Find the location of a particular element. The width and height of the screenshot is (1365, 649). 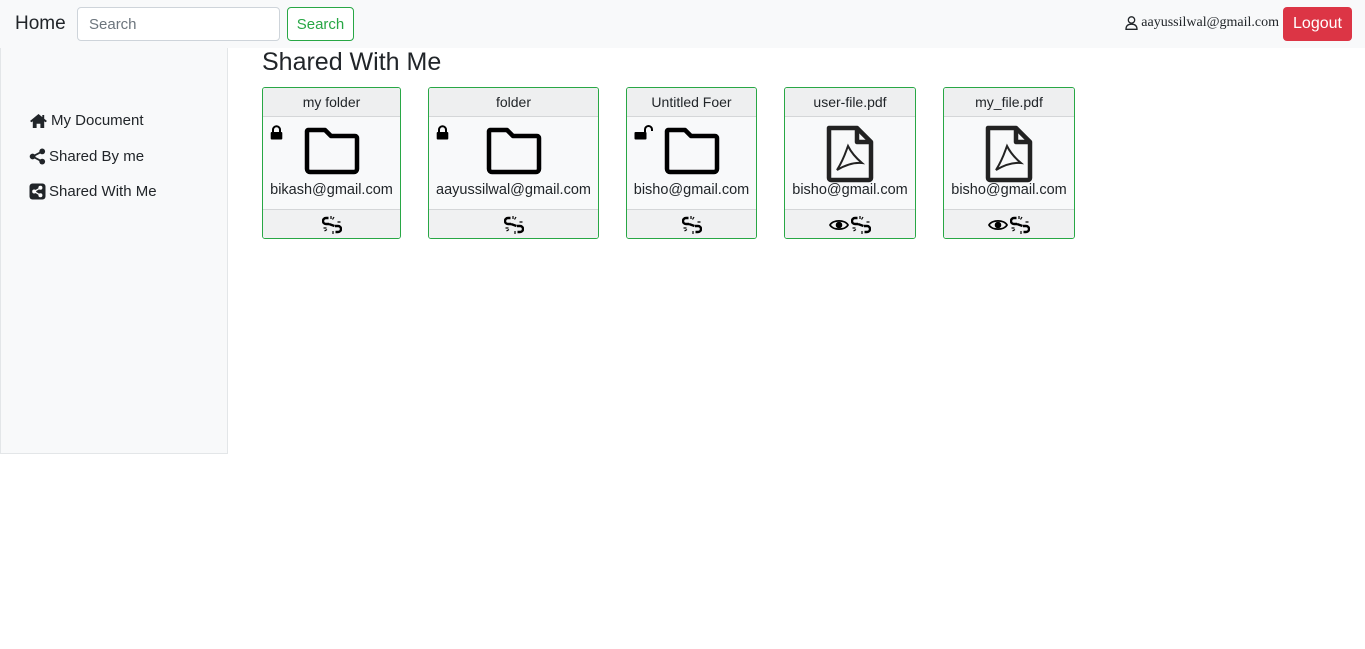

shared-item-card: user-file.pdf bisho@gmail.com is located at coordinates (850, 163).